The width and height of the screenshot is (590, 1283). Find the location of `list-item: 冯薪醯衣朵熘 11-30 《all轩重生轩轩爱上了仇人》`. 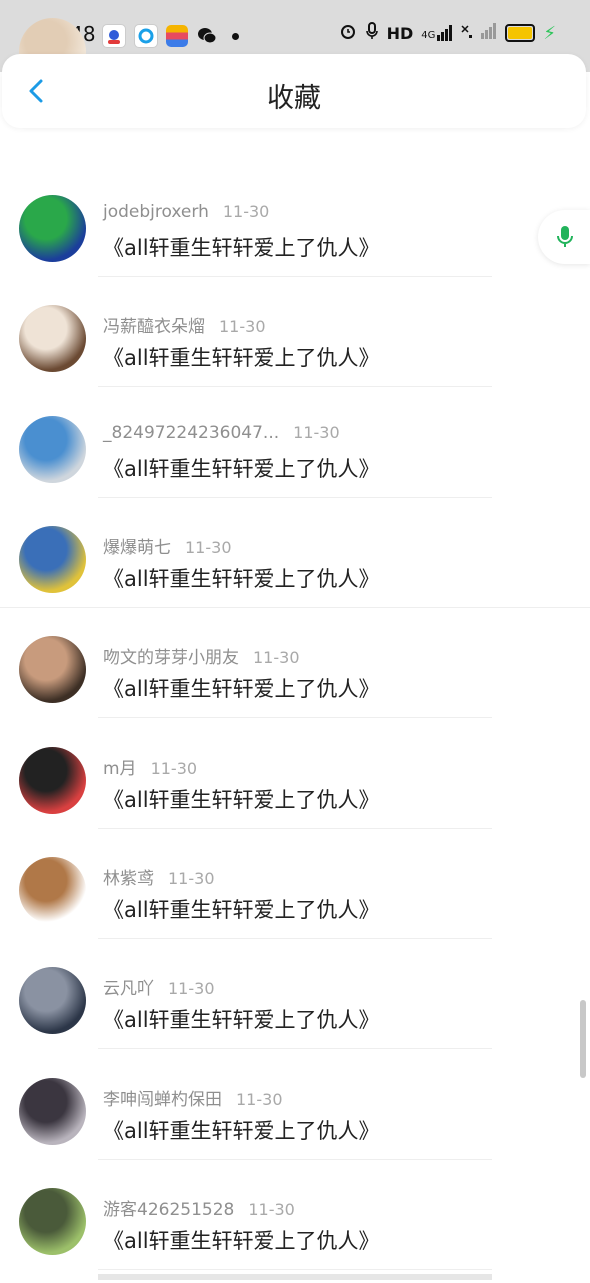

list-item: 冯薪醯衣朵熘 11-30 《all轩重生轩轩爱上了仇人》 is located at coordinates (295, 345).